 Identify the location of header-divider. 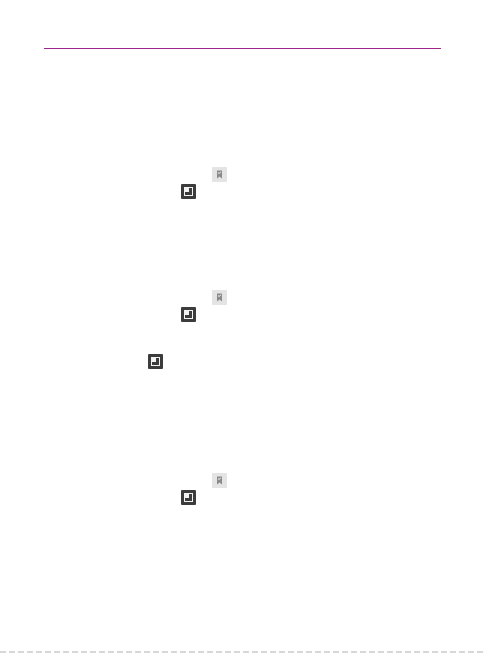
(242, 48).